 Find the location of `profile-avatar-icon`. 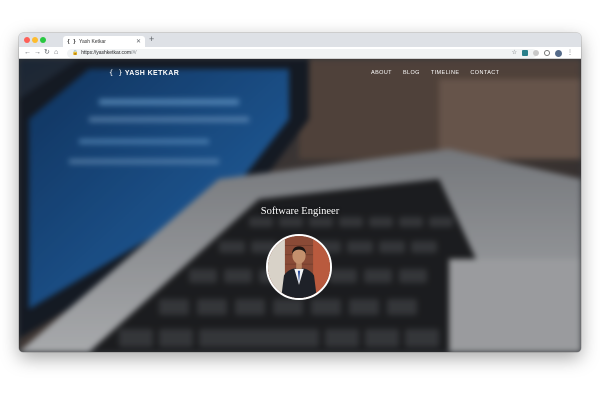

profile-avatar-icon is located at coordinates (558, 53).